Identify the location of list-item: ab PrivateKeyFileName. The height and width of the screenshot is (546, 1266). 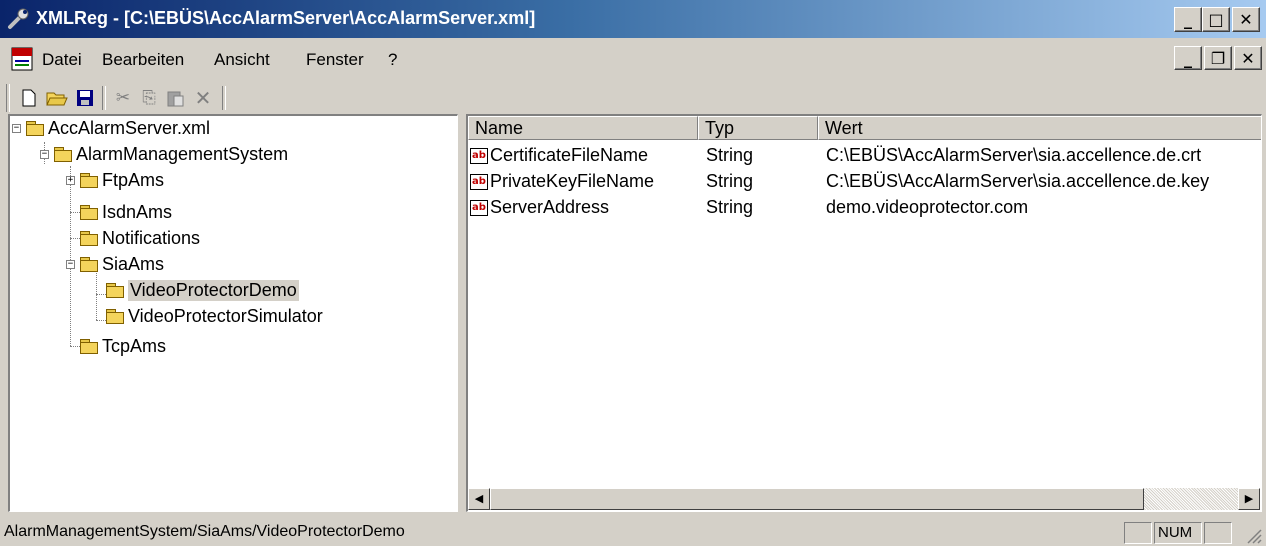
(562, 181).